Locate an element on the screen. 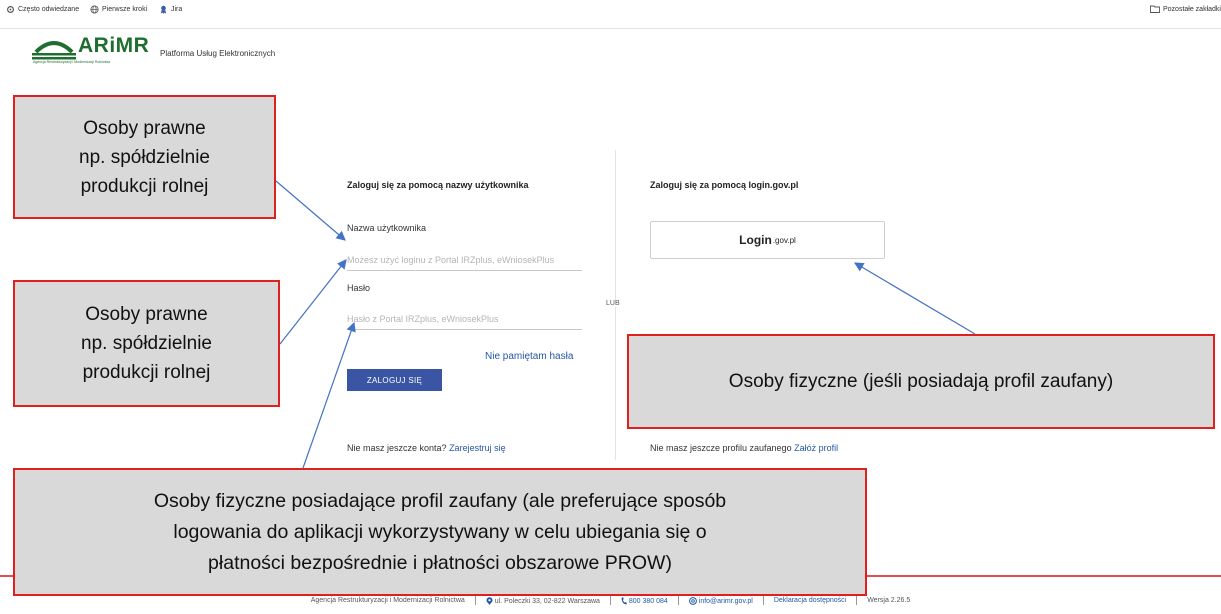  footer-version: Wersja 2.26.5 is located at coordinates (889, 600).